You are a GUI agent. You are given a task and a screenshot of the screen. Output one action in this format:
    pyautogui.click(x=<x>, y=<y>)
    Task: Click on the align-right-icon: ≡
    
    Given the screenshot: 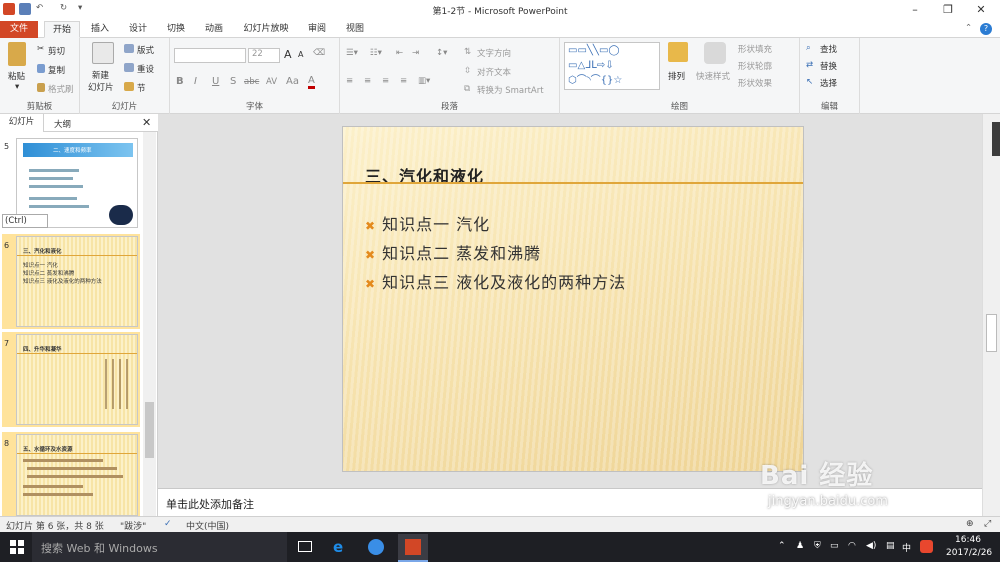 What is the action you would take?
    pyautogui.click(x=385, y=81)
    